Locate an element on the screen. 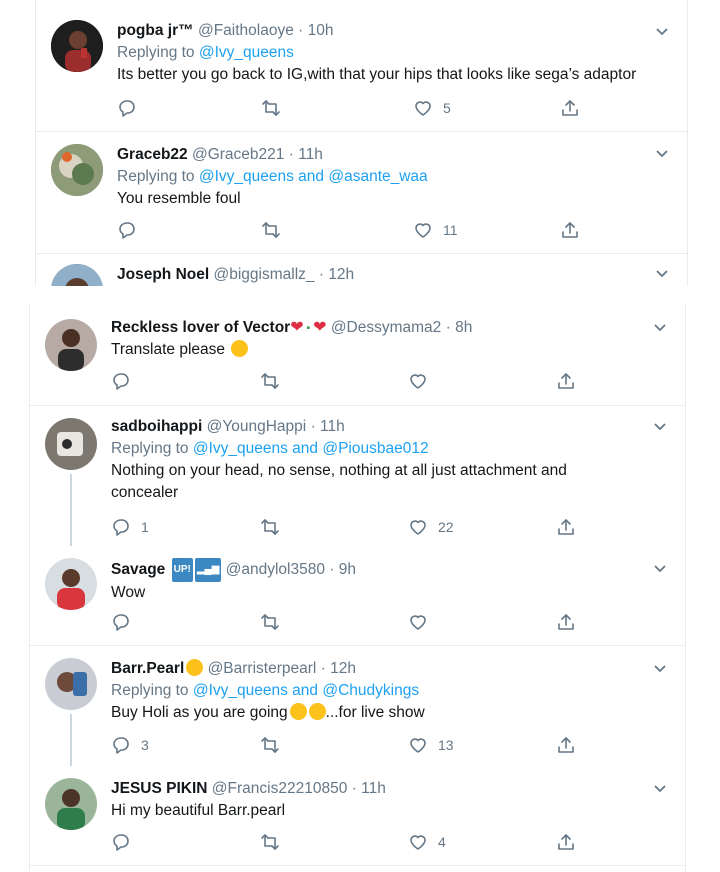 The height and width of the screenshot is (872, 720). reply-icon is located at coordinates (121, 745).